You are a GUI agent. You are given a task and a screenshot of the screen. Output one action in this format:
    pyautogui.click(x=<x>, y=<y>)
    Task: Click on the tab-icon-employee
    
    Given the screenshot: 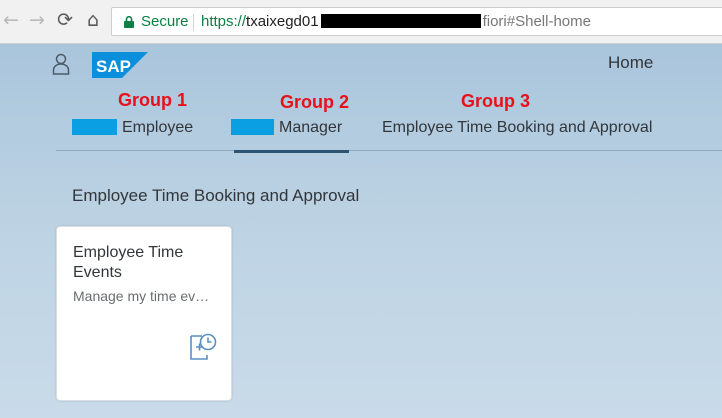 What is the action you would take?
    pyautogui.click(x=94, y=127)
    